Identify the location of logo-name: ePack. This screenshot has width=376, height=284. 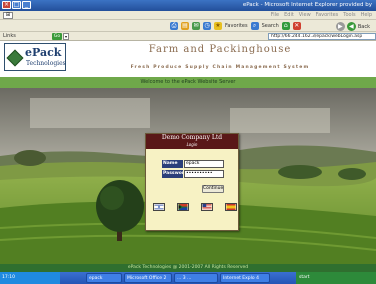
(43, 52).